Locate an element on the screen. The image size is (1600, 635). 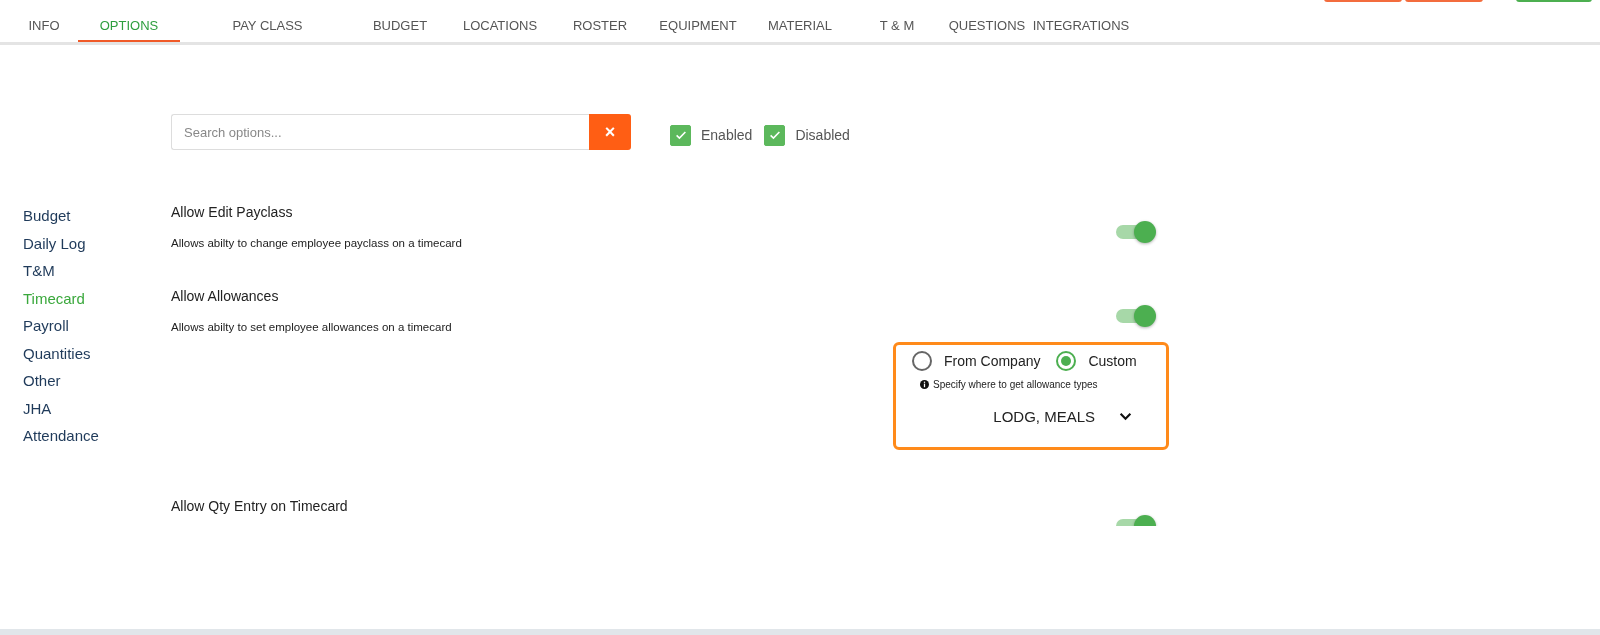
radio-label: From Company is located at coordinates (992, 361).